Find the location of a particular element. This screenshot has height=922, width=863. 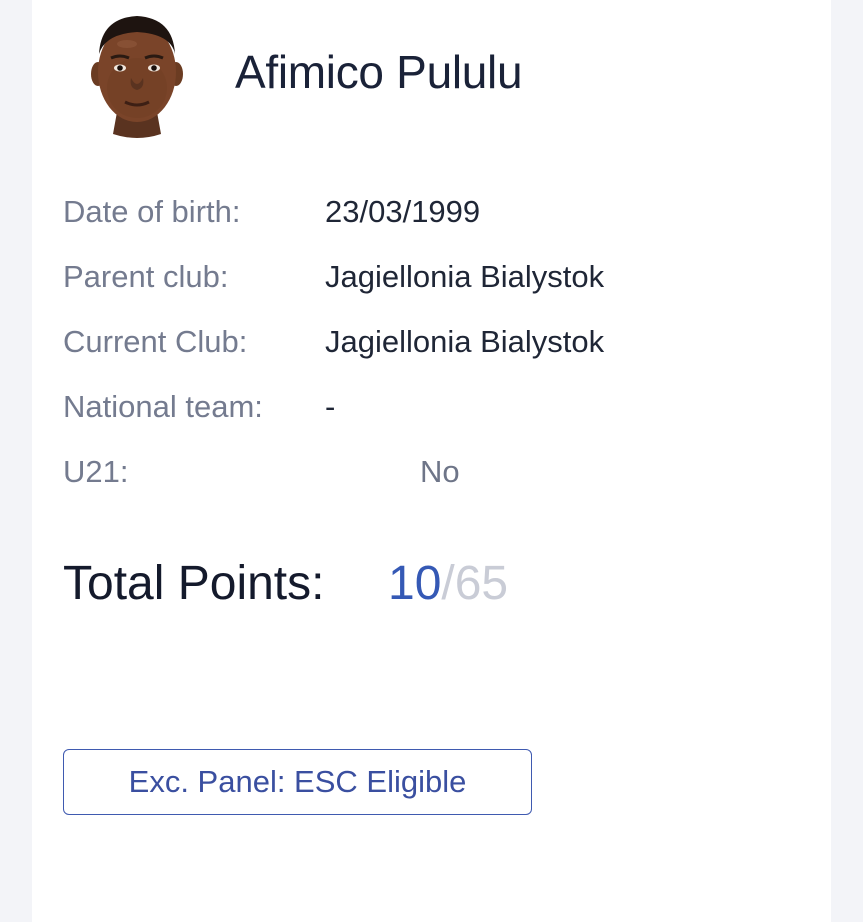

player-portrait-icon is located at coordinates (137, 77).